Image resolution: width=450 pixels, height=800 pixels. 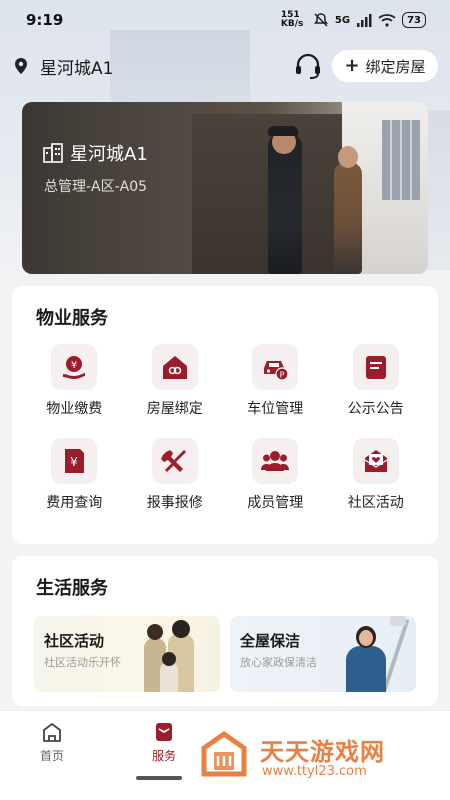 What do you see at coordinates (292, 19) in the screenshot?
I see `net-speed: 151 KB/s` at bounding box center [292, 19].